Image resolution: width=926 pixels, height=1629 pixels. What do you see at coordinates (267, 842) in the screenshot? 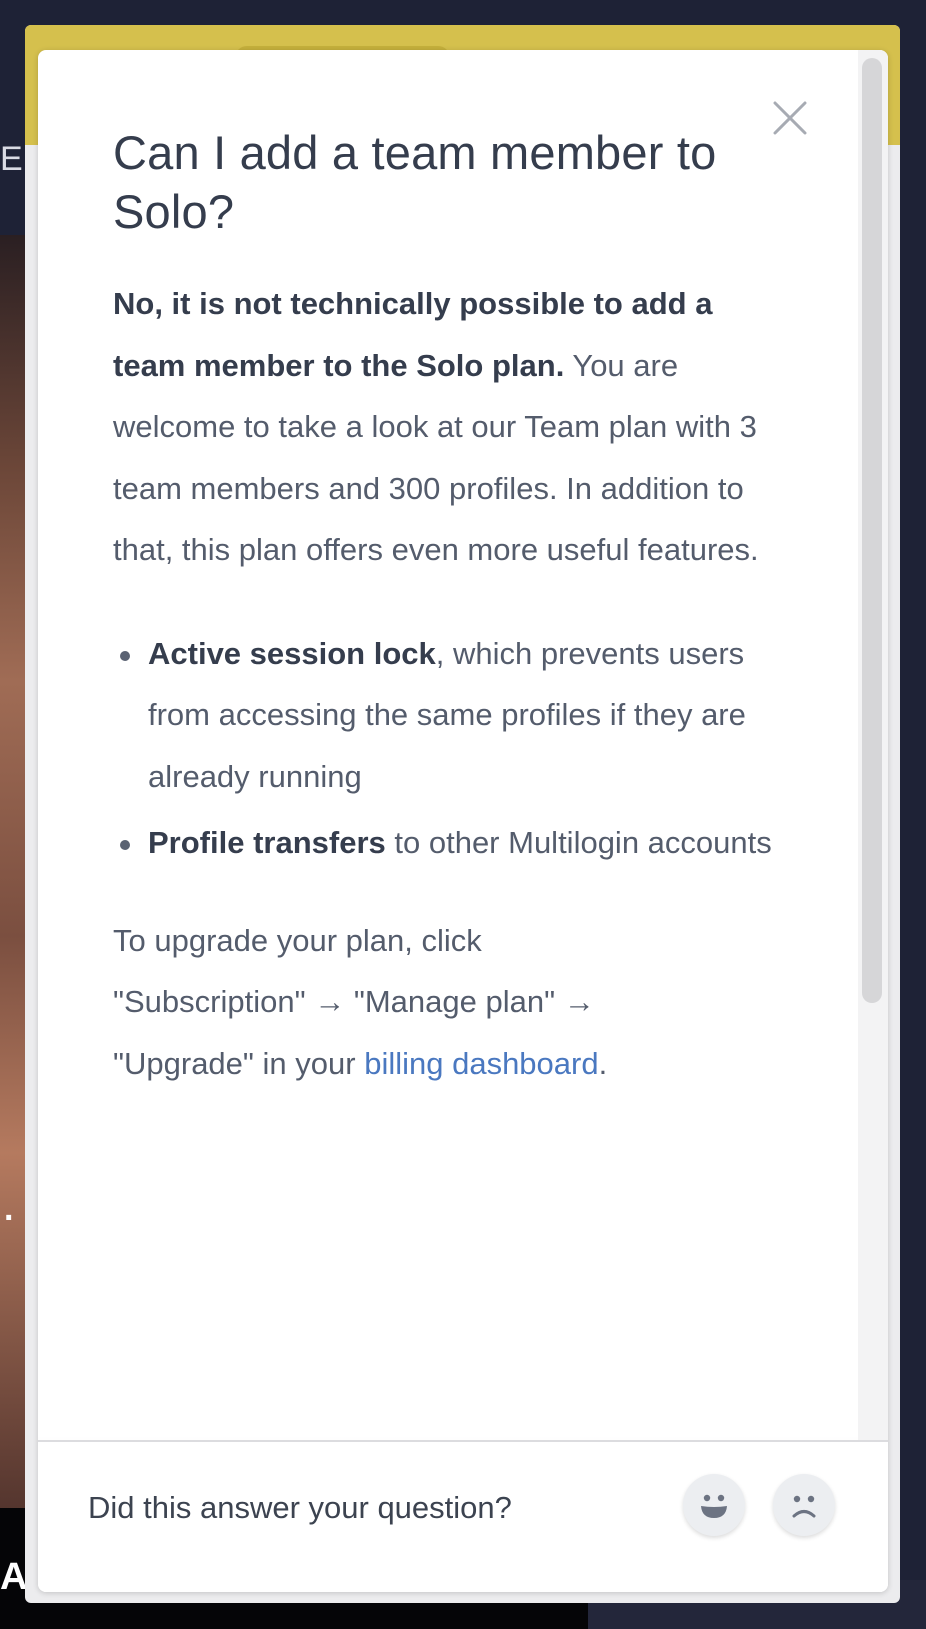
I see `feature-name: Profile transfers` at bounding box center [267, 842].